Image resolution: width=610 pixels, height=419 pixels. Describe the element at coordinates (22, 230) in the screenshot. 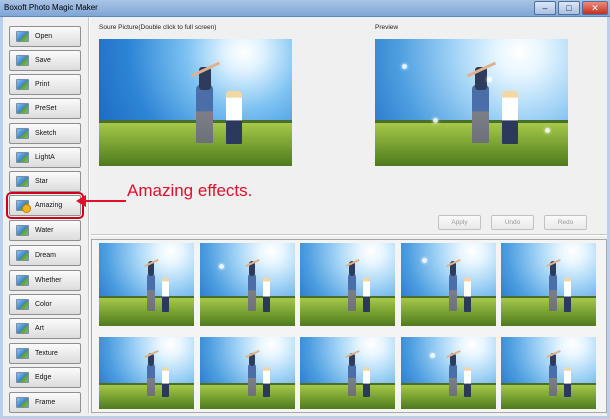

I see `water-icon` at that location.